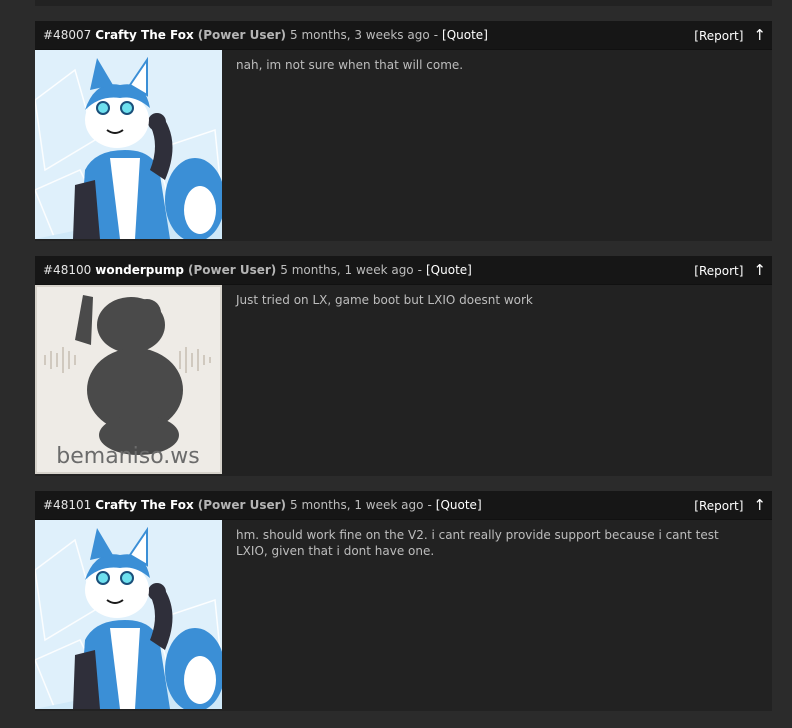 Image resolution: width=792 pixels, height=728 pixels. Describe the element at coordinates (350, 65) in the screenshot. I see `post-message: nah, im not sure when that will come.` at that location.